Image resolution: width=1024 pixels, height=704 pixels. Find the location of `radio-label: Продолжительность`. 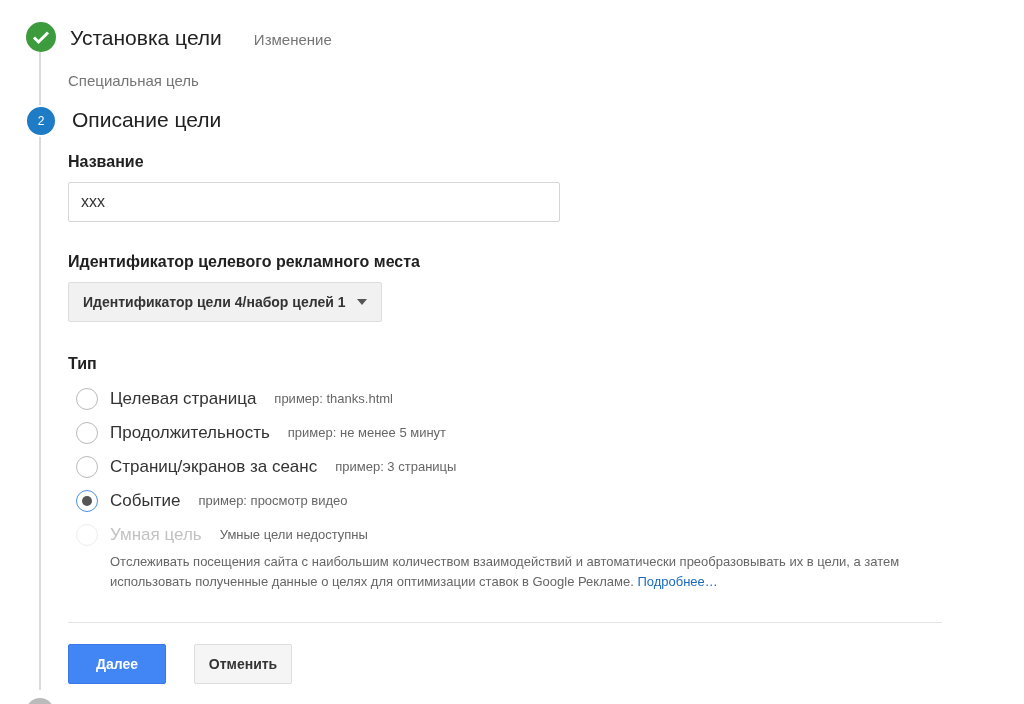

radio-label: Продолжительность is located at coordinates (190, 433).